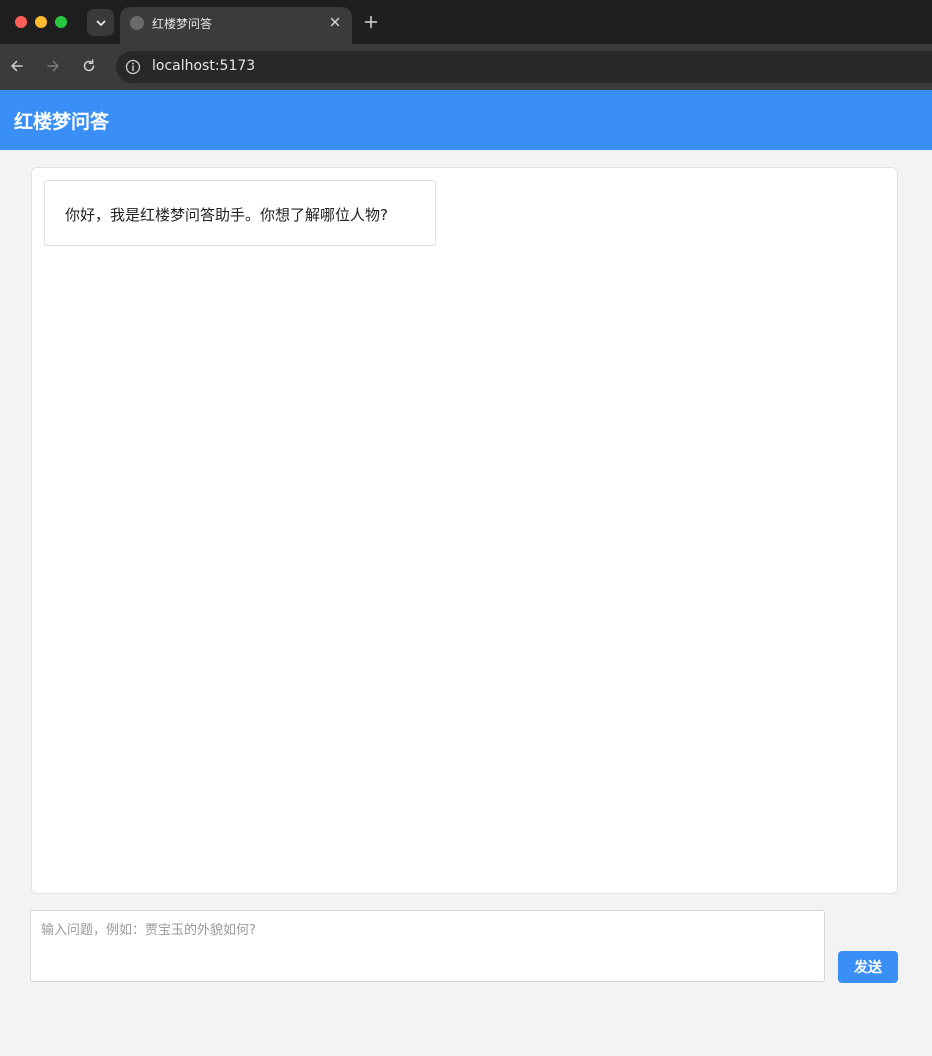 The width and height of the screenshot is (932, 1056). What do you see at coordinates (466, 120) in the screenshot?
I see `app-header: 红楼梦问答` at bounding box center [466, 120].